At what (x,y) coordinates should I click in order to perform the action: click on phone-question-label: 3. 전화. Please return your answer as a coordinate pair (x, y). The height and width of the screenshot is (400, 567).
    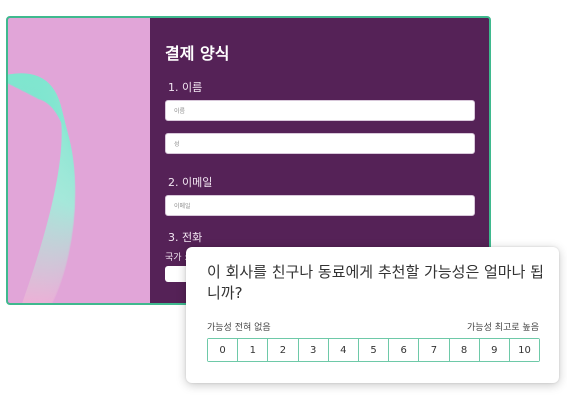
    Looking at the image, I should click on (185, 237).